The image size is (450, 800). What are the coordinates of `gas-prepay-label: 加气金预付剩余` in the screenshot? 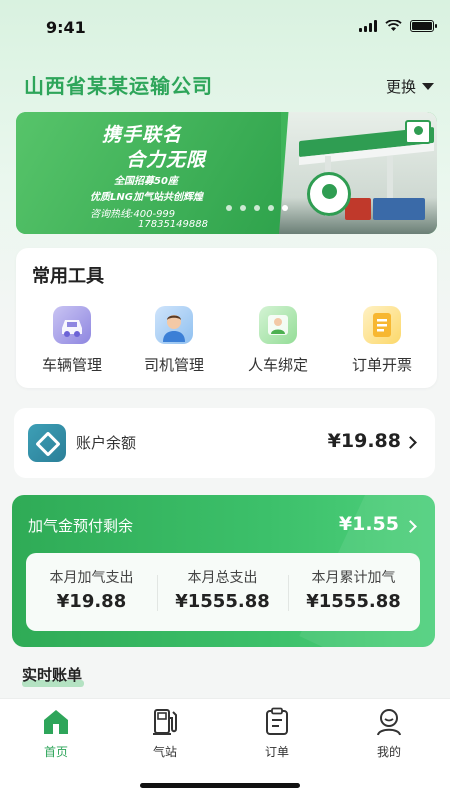 It's located at (81, 526).